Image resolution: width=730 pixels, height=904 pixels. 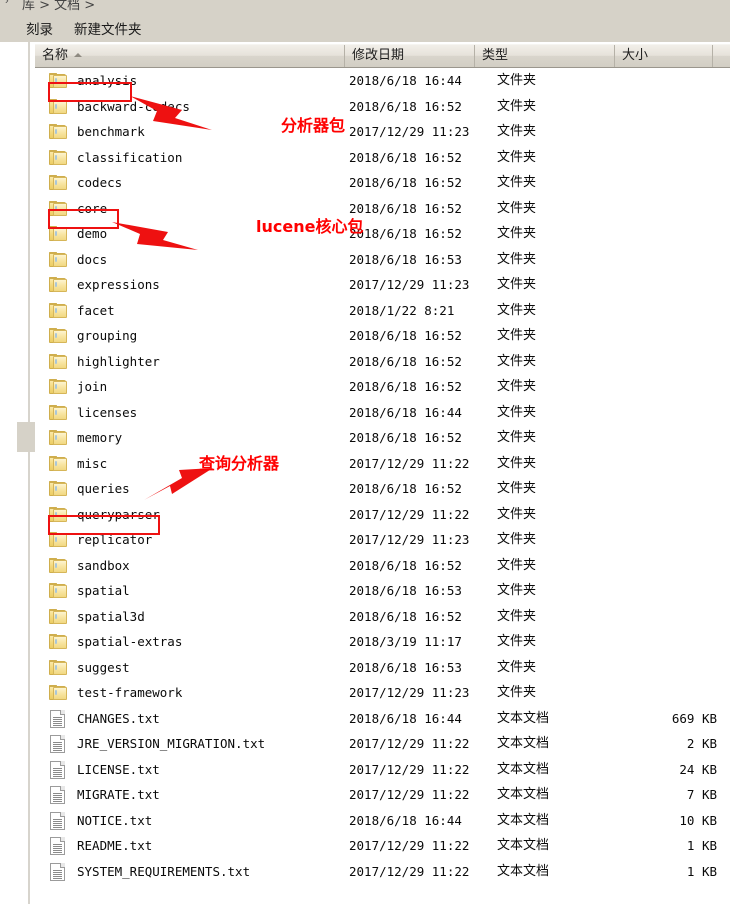 What do you see at coordinates (108, 28) in the screenshot?
I see `new-folder-button: 新建文件夹` at bounding box center [108, 28].